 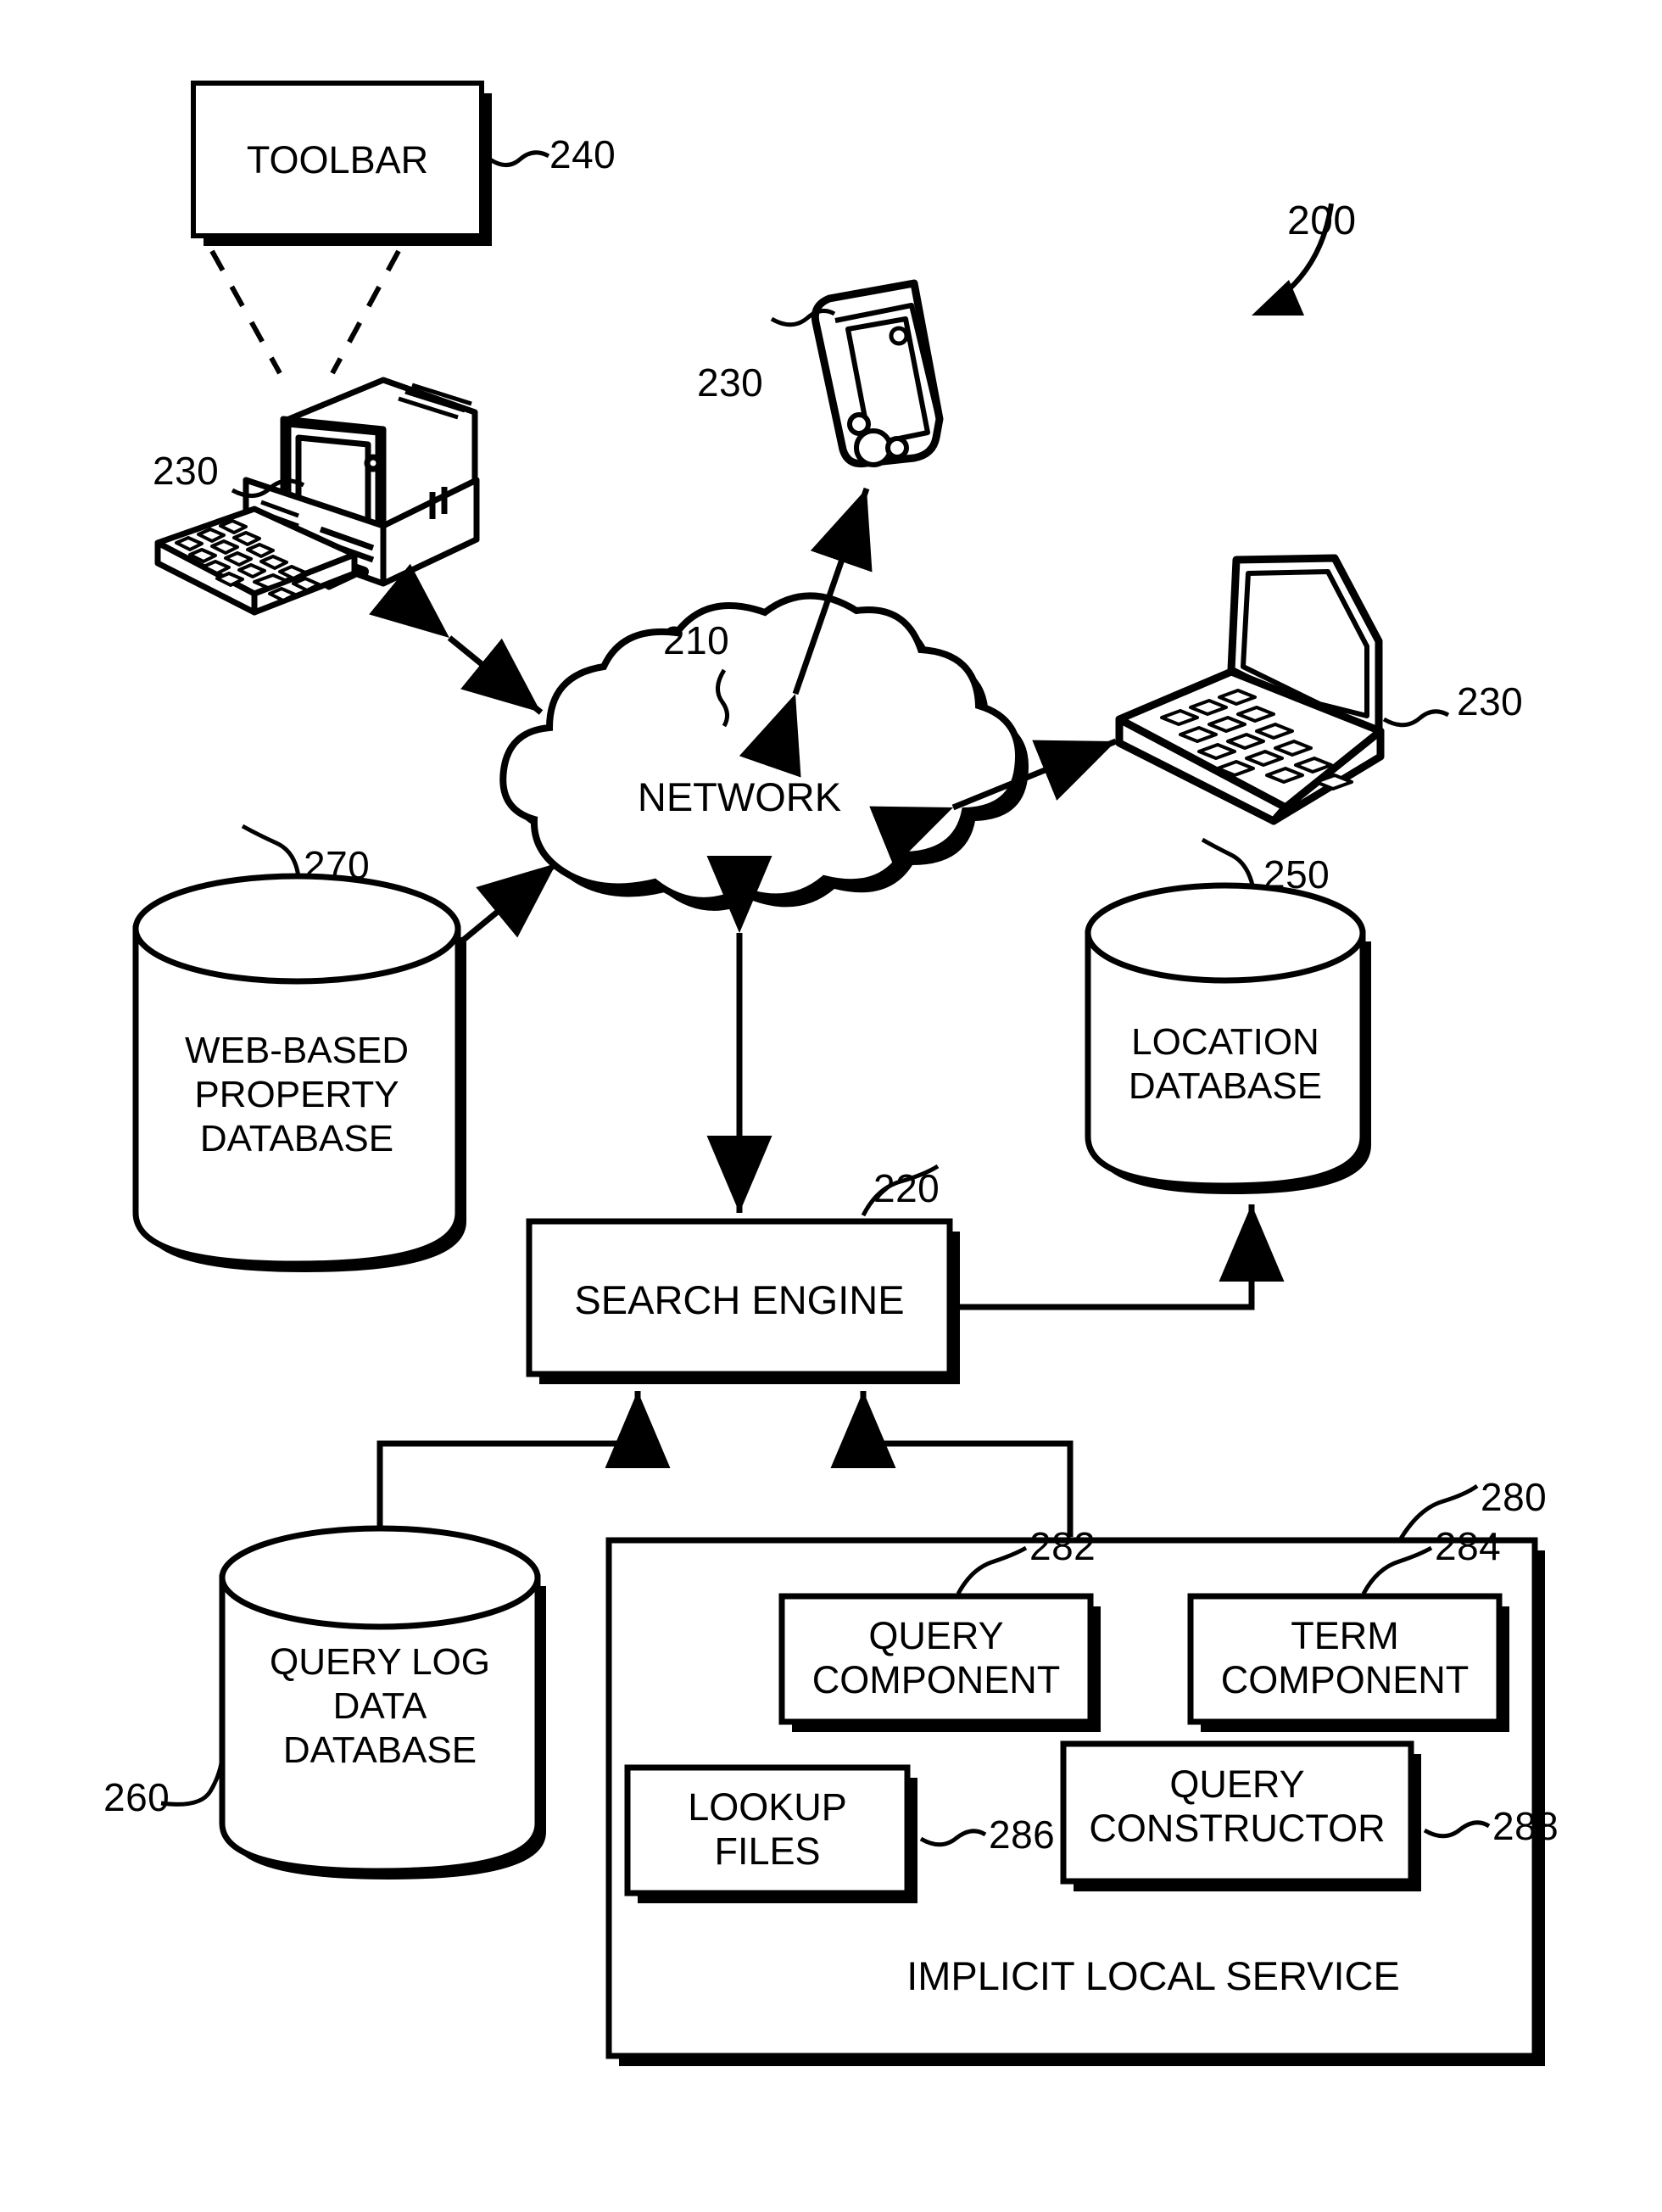 I want to click on web-property-database-label-line2: PROPERTY, so click(x=296, y=1094).